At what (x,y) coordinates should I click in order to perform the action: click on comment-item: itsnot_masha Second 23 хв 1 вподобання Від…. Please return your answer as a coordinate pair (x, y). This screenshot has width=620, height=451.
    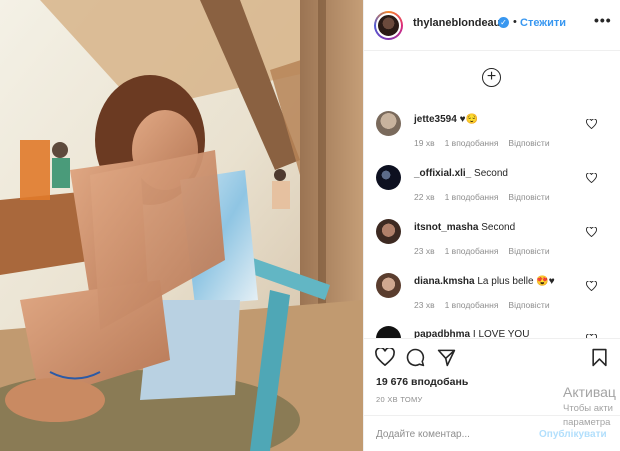
    Looking at the image, I should click on (492, 244).